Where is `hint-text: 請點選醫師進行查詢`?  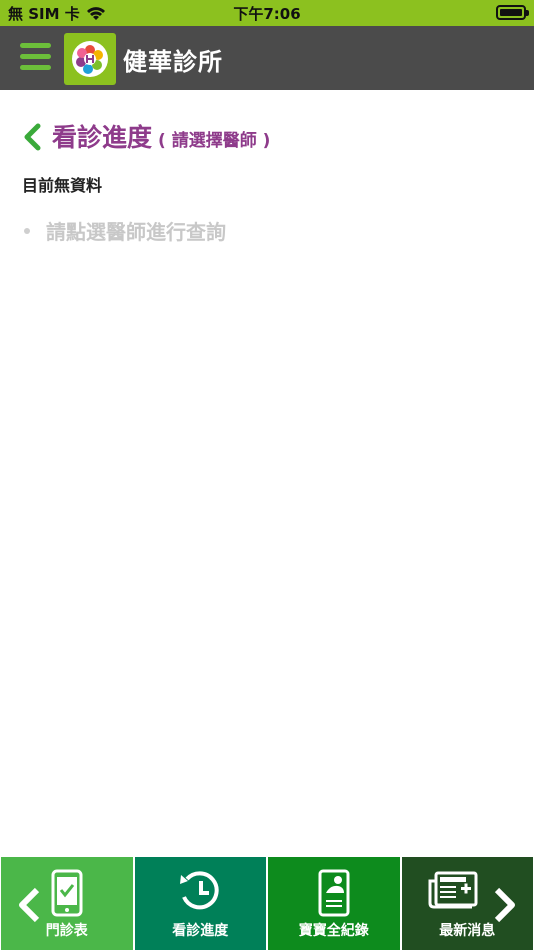 hint-text: 請點選醫師進行查詢 is located at coordinates (136, 232).